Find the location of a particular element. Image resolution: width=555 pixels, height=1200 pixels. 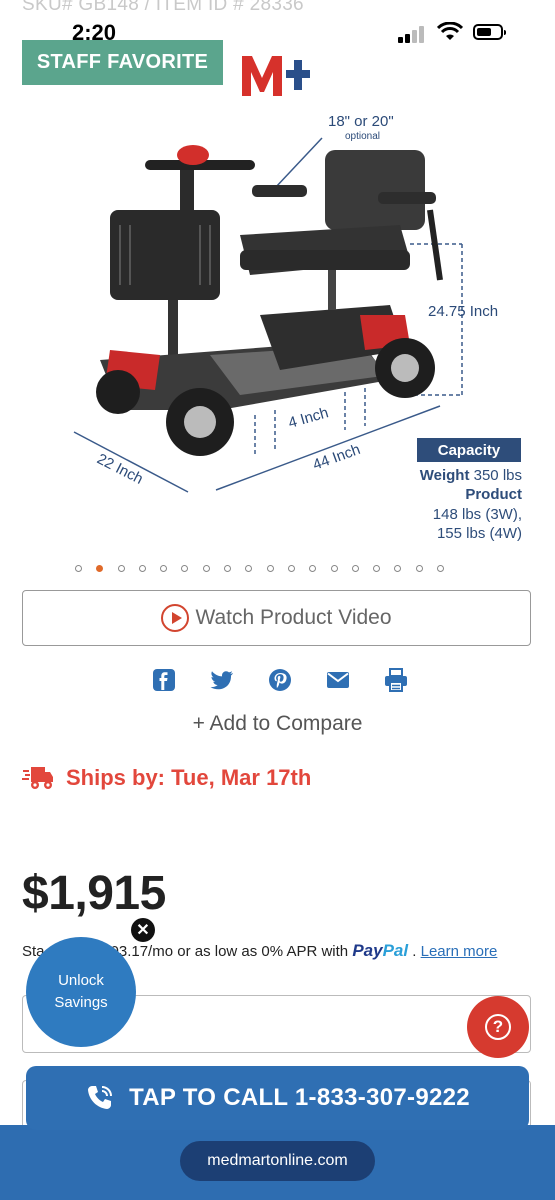

weight-value: 350 lbs is located at coordinates (497, 475).